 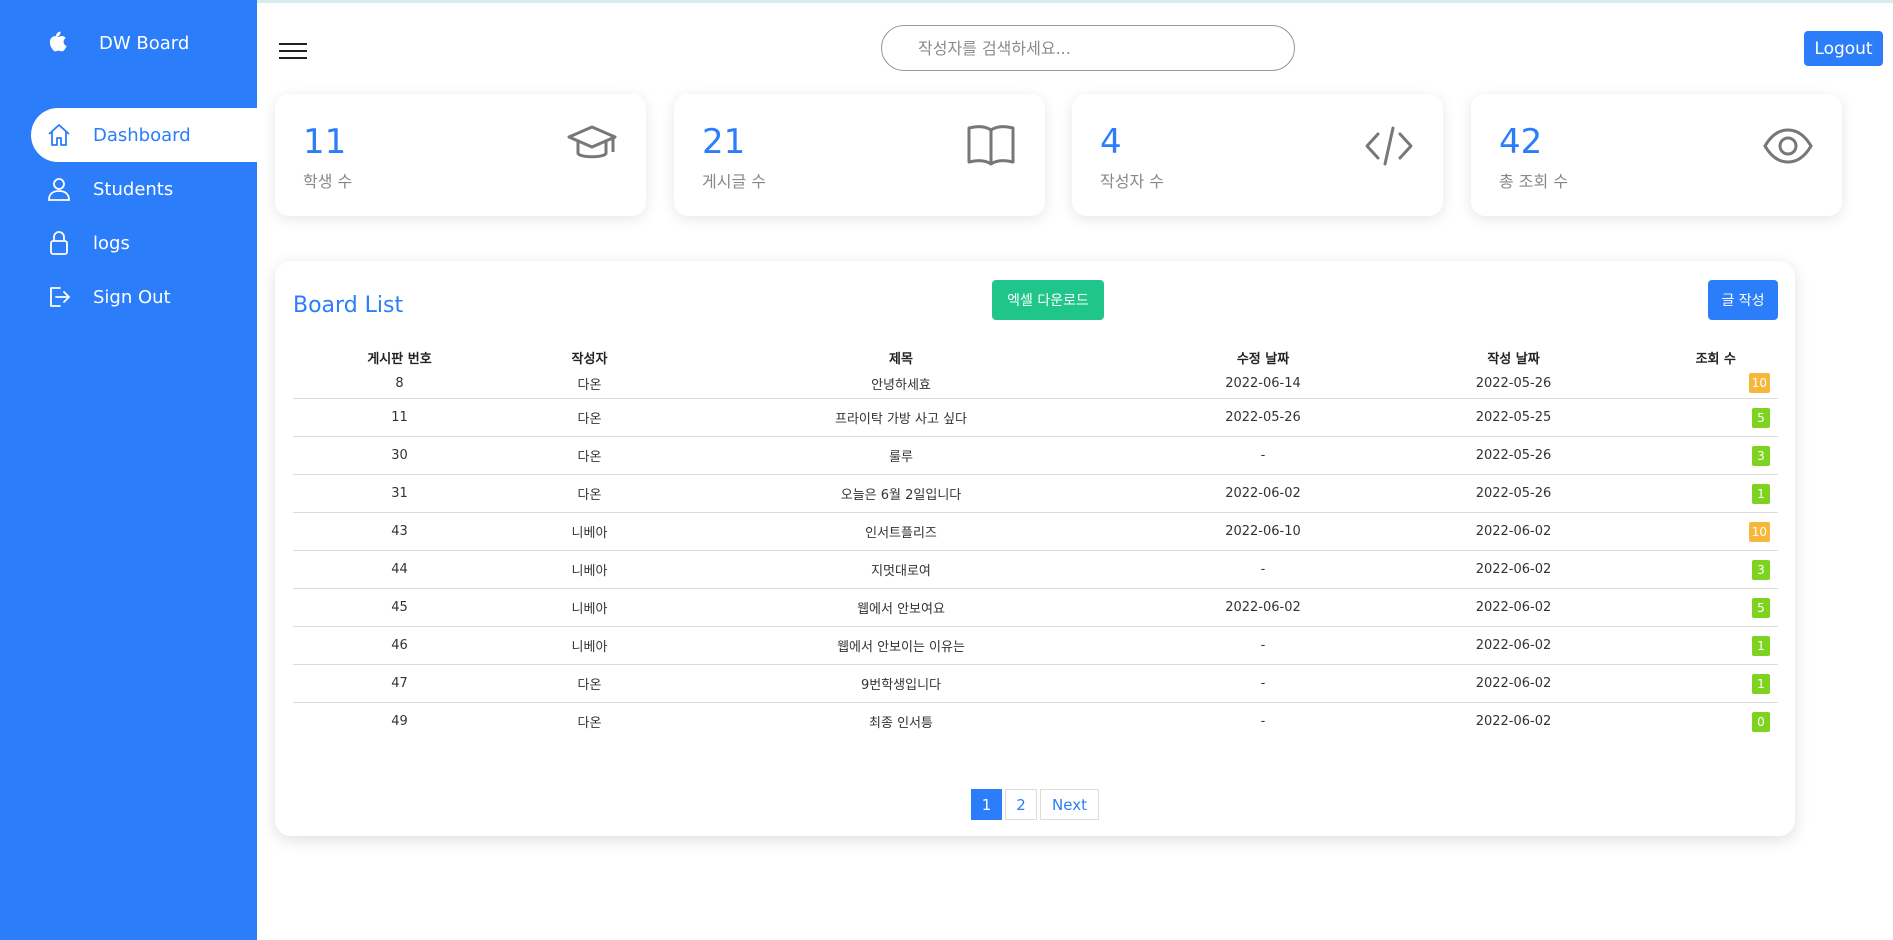 I want to click on table-row: 31 다온 오늘은 6월 2일입니다 2022-06-02 2022-05-26 1, so click(x=1035, y=493).